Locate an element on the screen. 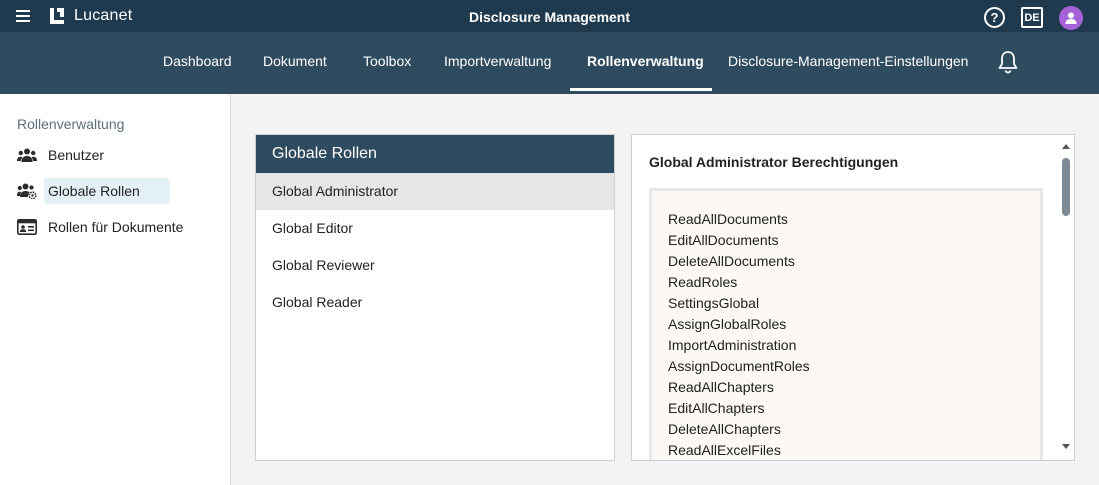 Image resolution: width=1099 pixels, height=485 pixels. user-icon is located at coordinates (1071, 18).